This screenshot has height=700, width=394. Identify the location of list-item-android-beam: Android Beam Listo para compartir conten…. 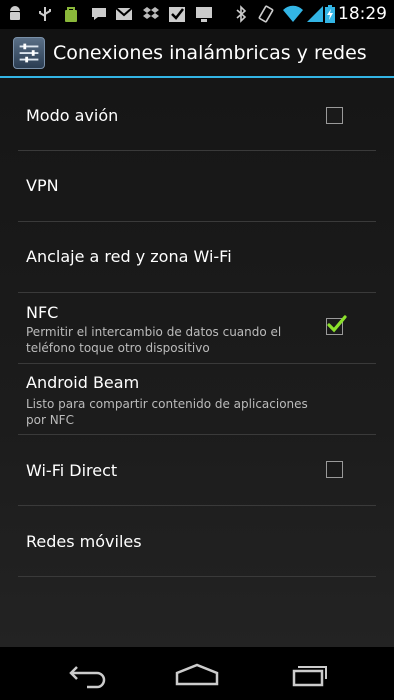
(197, 399).